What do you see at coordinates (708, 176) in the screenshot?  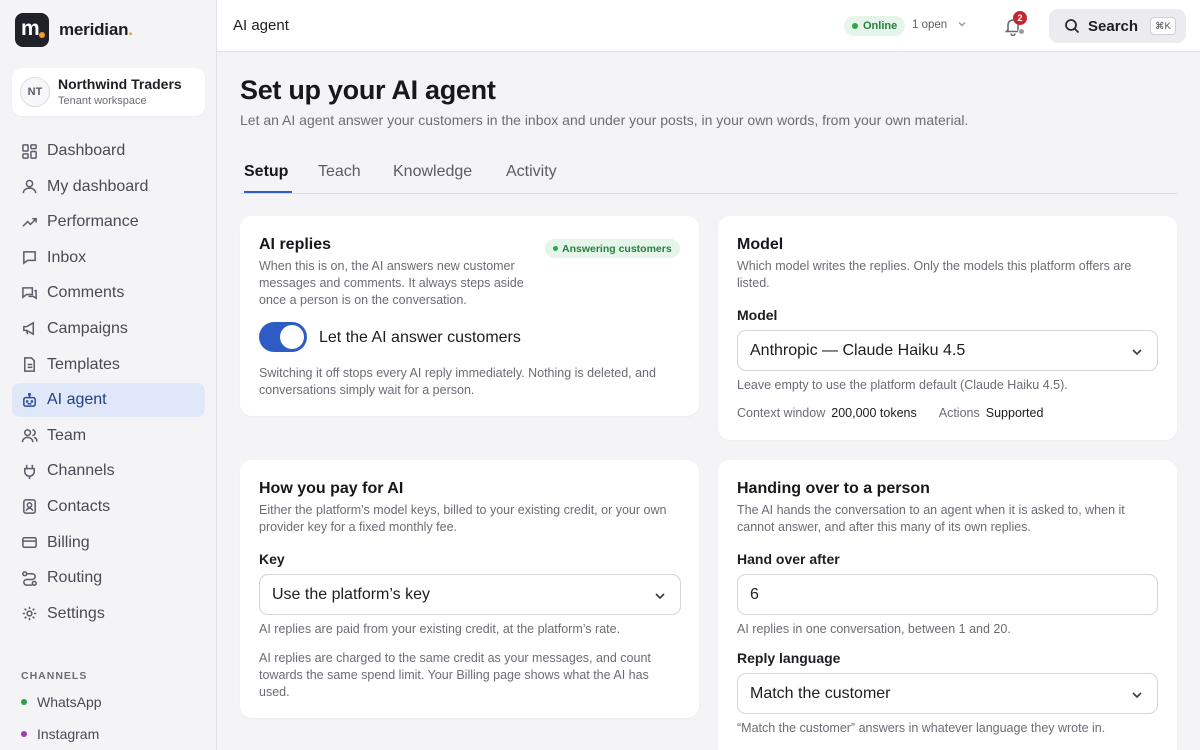 I see `tab-bar: Setup Teach Knowledge Activity` at bounding box center [708, 176].